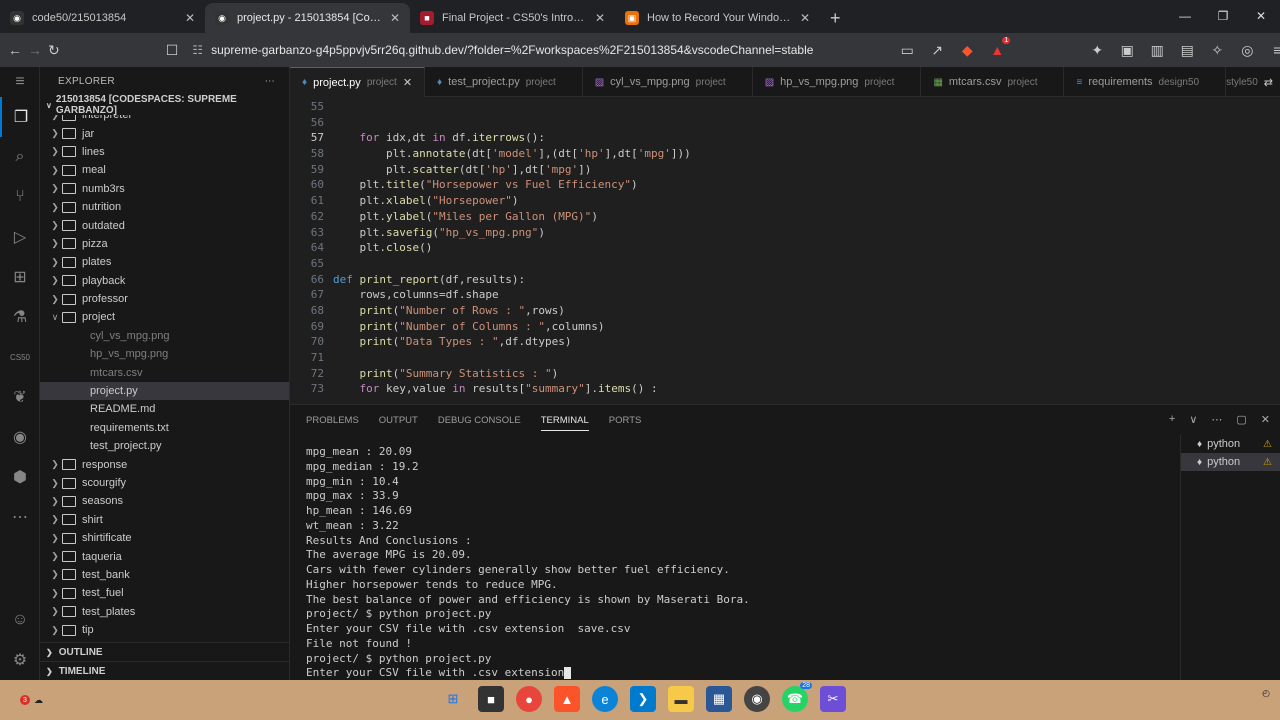  I want to click on obs-icon: ◉, so click(757, 699).